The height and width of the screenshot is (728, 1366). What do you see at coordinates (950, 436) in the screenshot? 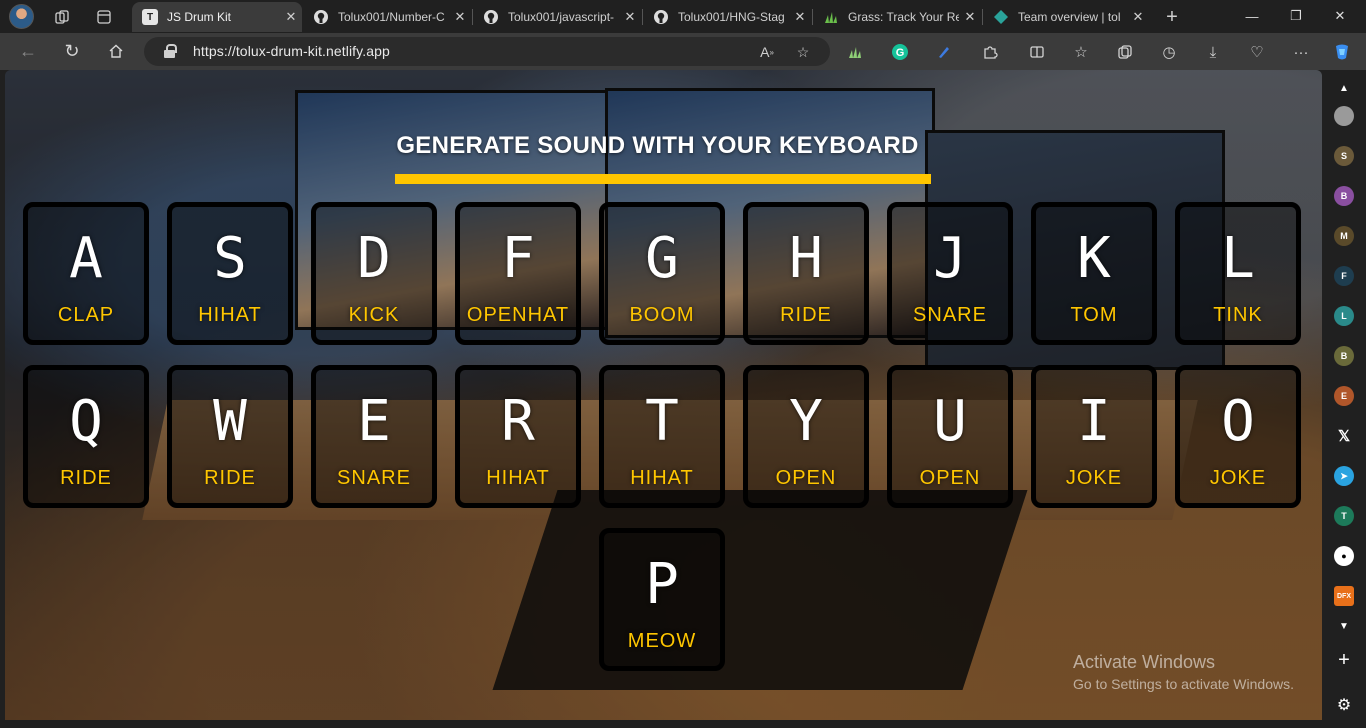
I see `drum-key-u: U OPEN` at bounding box center [950, 436].